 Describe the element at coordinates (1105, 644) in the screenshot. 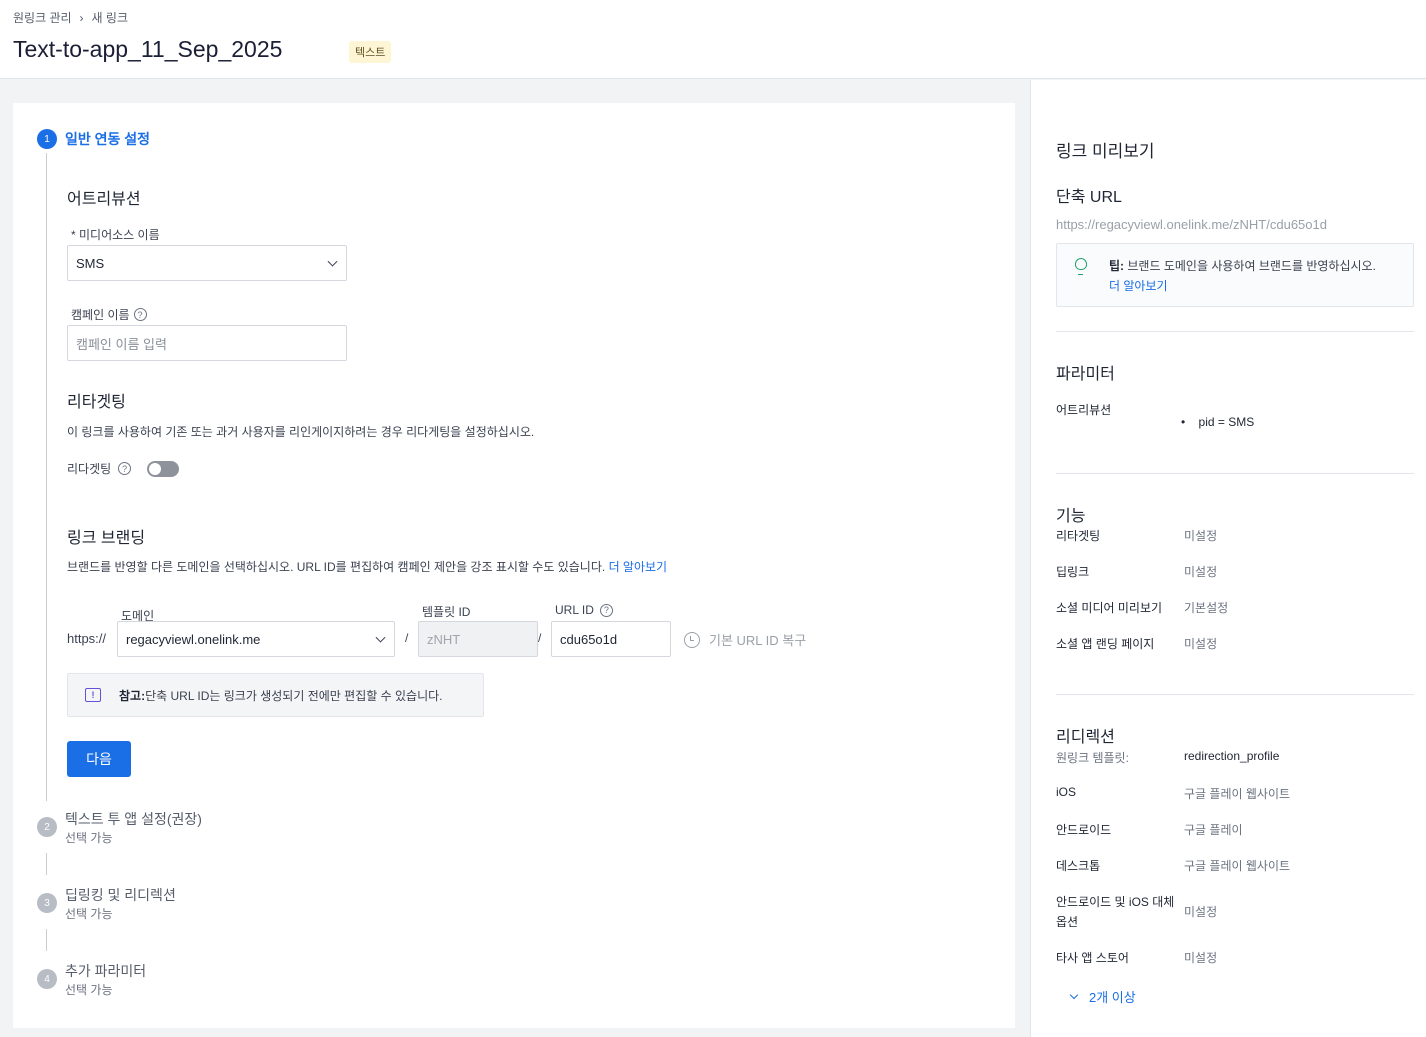

I see `feature-label: 소셜 앱 랜딩 페이지` at that location.